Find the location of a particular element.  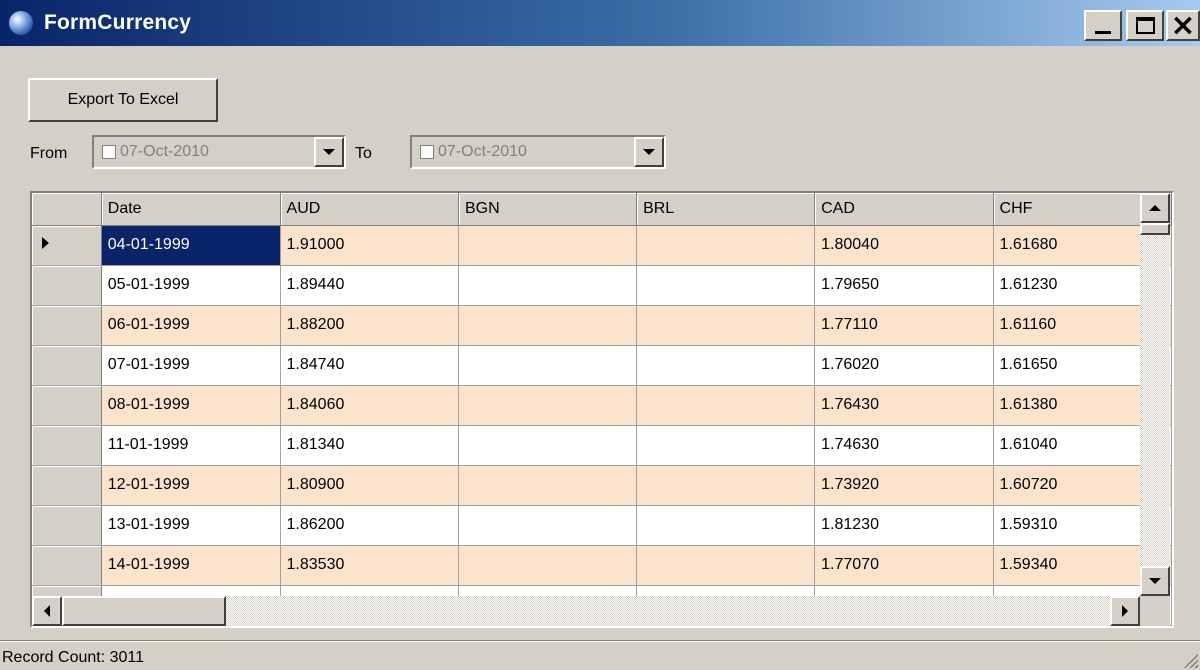

table-cell: 1.79650 is located at coordinates (904, 285).